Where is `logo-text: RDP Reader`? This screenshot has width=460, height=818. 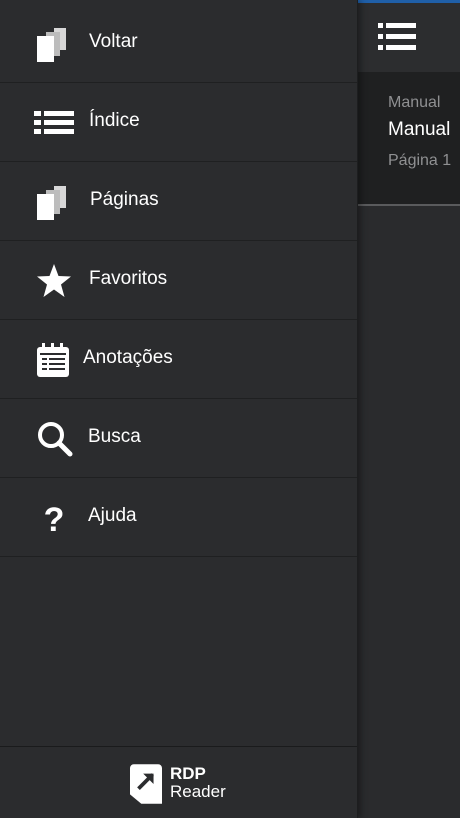 logo-text: RDP Reader is located at coordinates (198, 783).